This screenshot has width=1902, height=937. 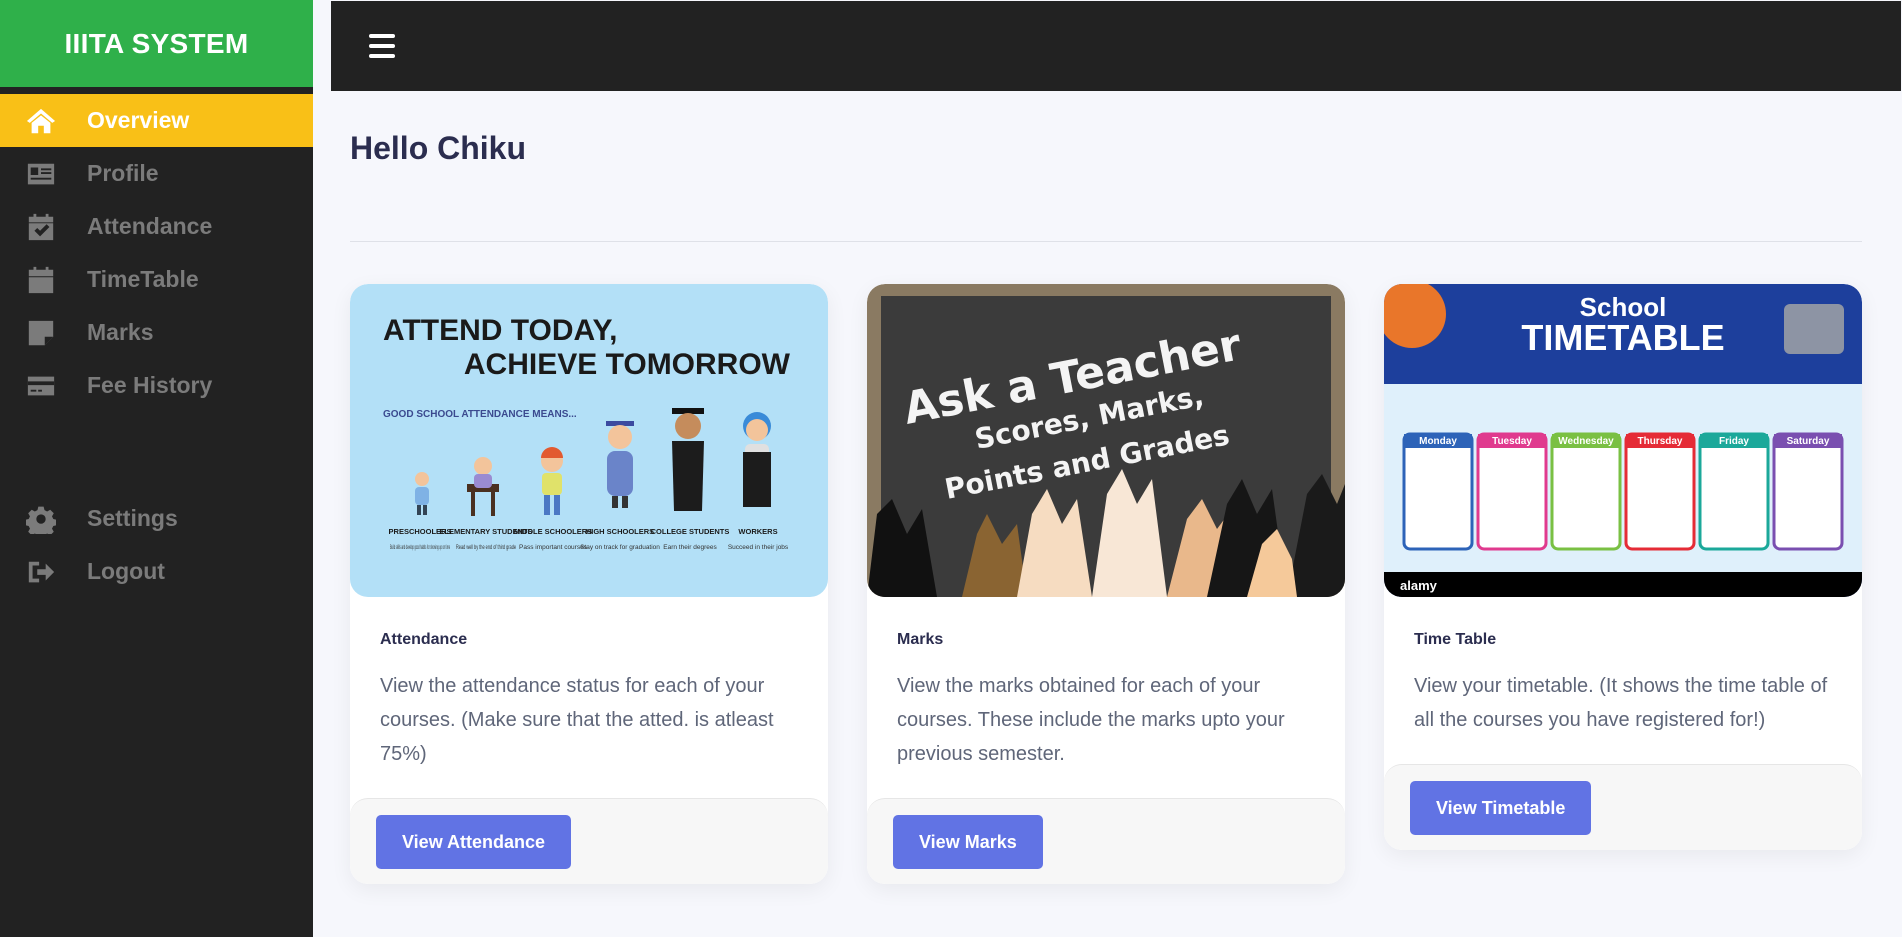 I want to click on sidebar-item-label: Settings, so click(x=132, y=518).